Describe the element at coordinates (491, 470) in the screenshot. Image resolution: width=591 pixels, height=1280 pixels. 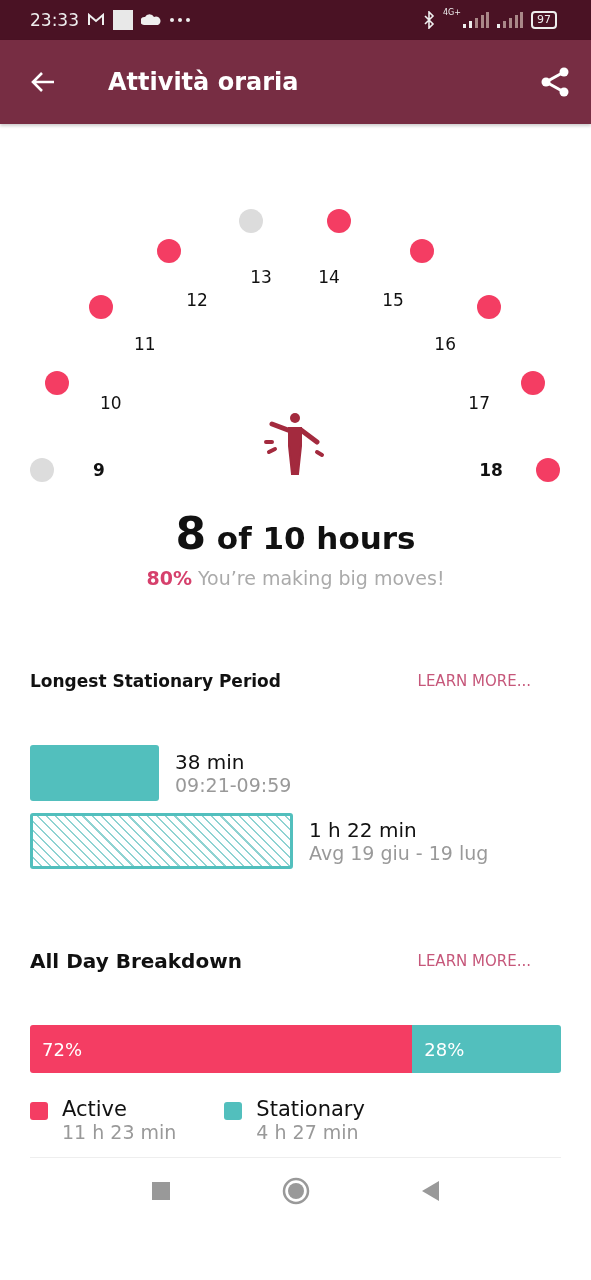
I see `hour-label: 18` at that location.